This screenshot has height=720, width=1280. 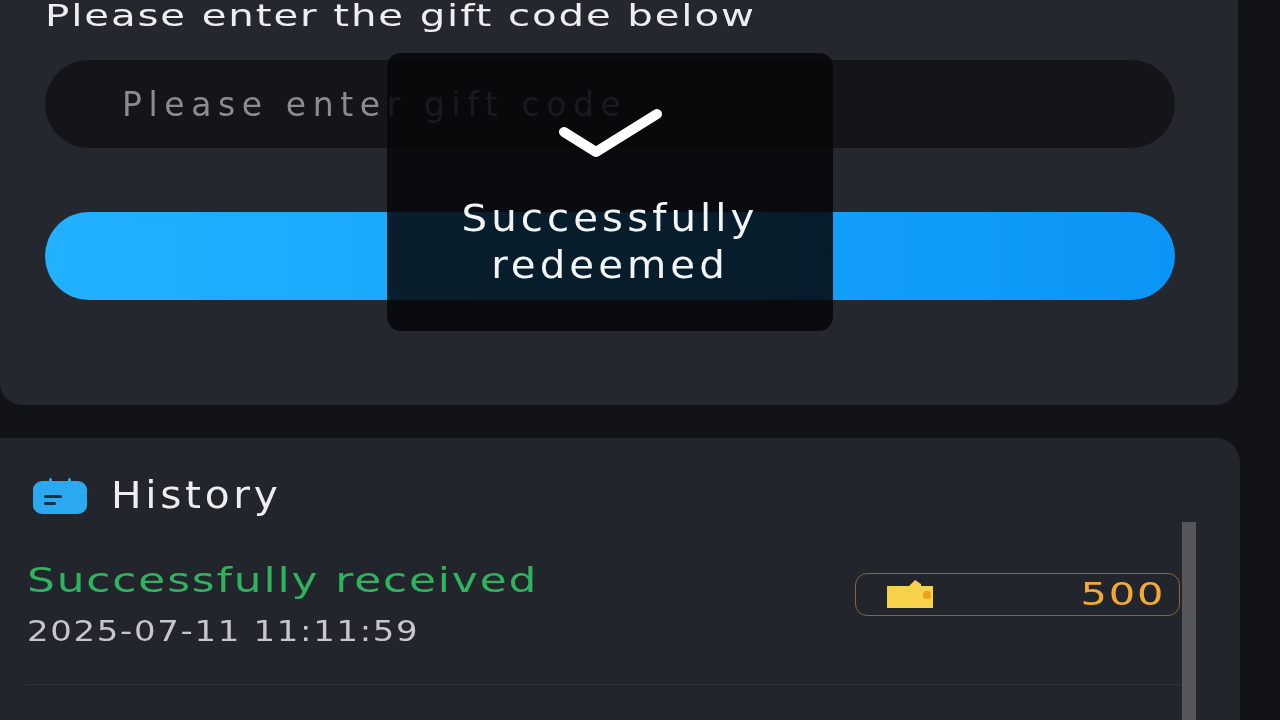 What do you see at coordinates (400, 16) in the screenshot?
I see `instruction-text: Please enter the gift code below` at bounding box center [400, 16].